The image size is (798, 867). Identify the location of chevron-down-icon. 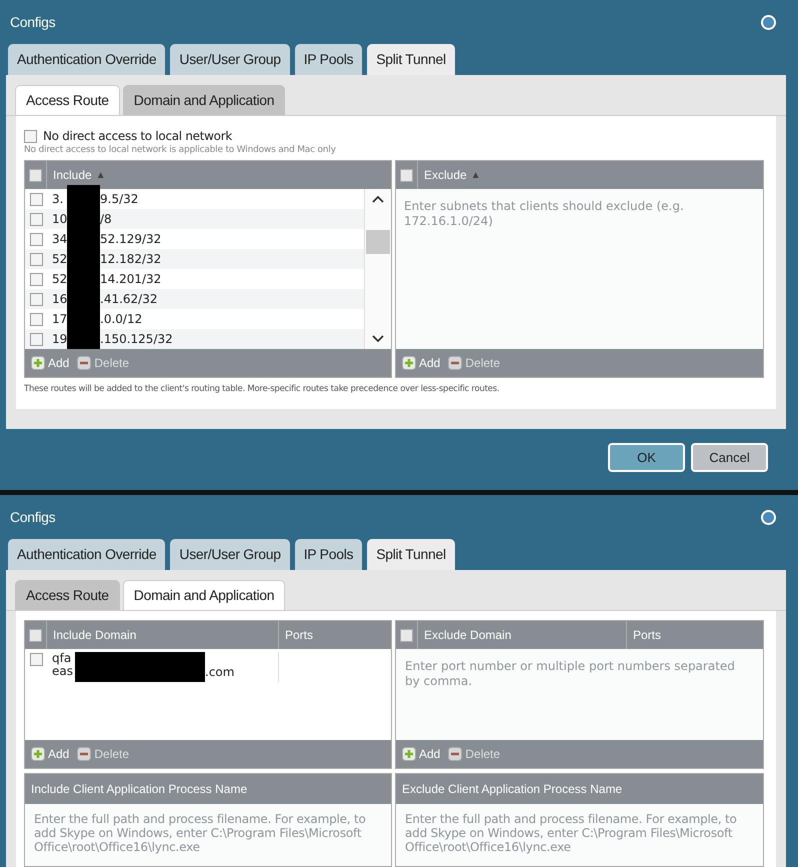
(378, 339).